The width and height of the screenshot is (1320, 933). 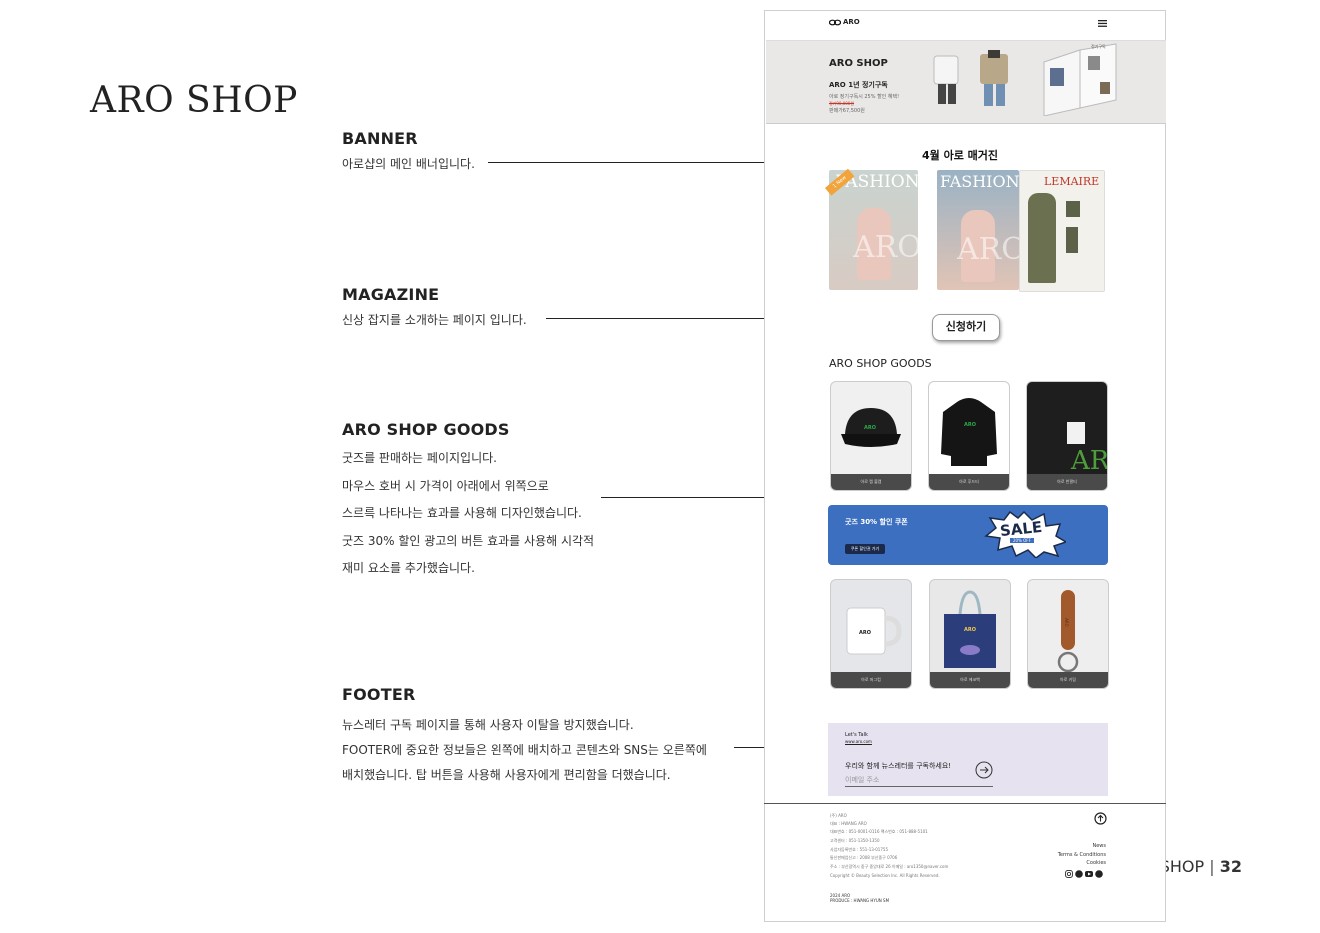 I want to click on magazine-heading: MAGAZINE, so click(x=391, y=294).